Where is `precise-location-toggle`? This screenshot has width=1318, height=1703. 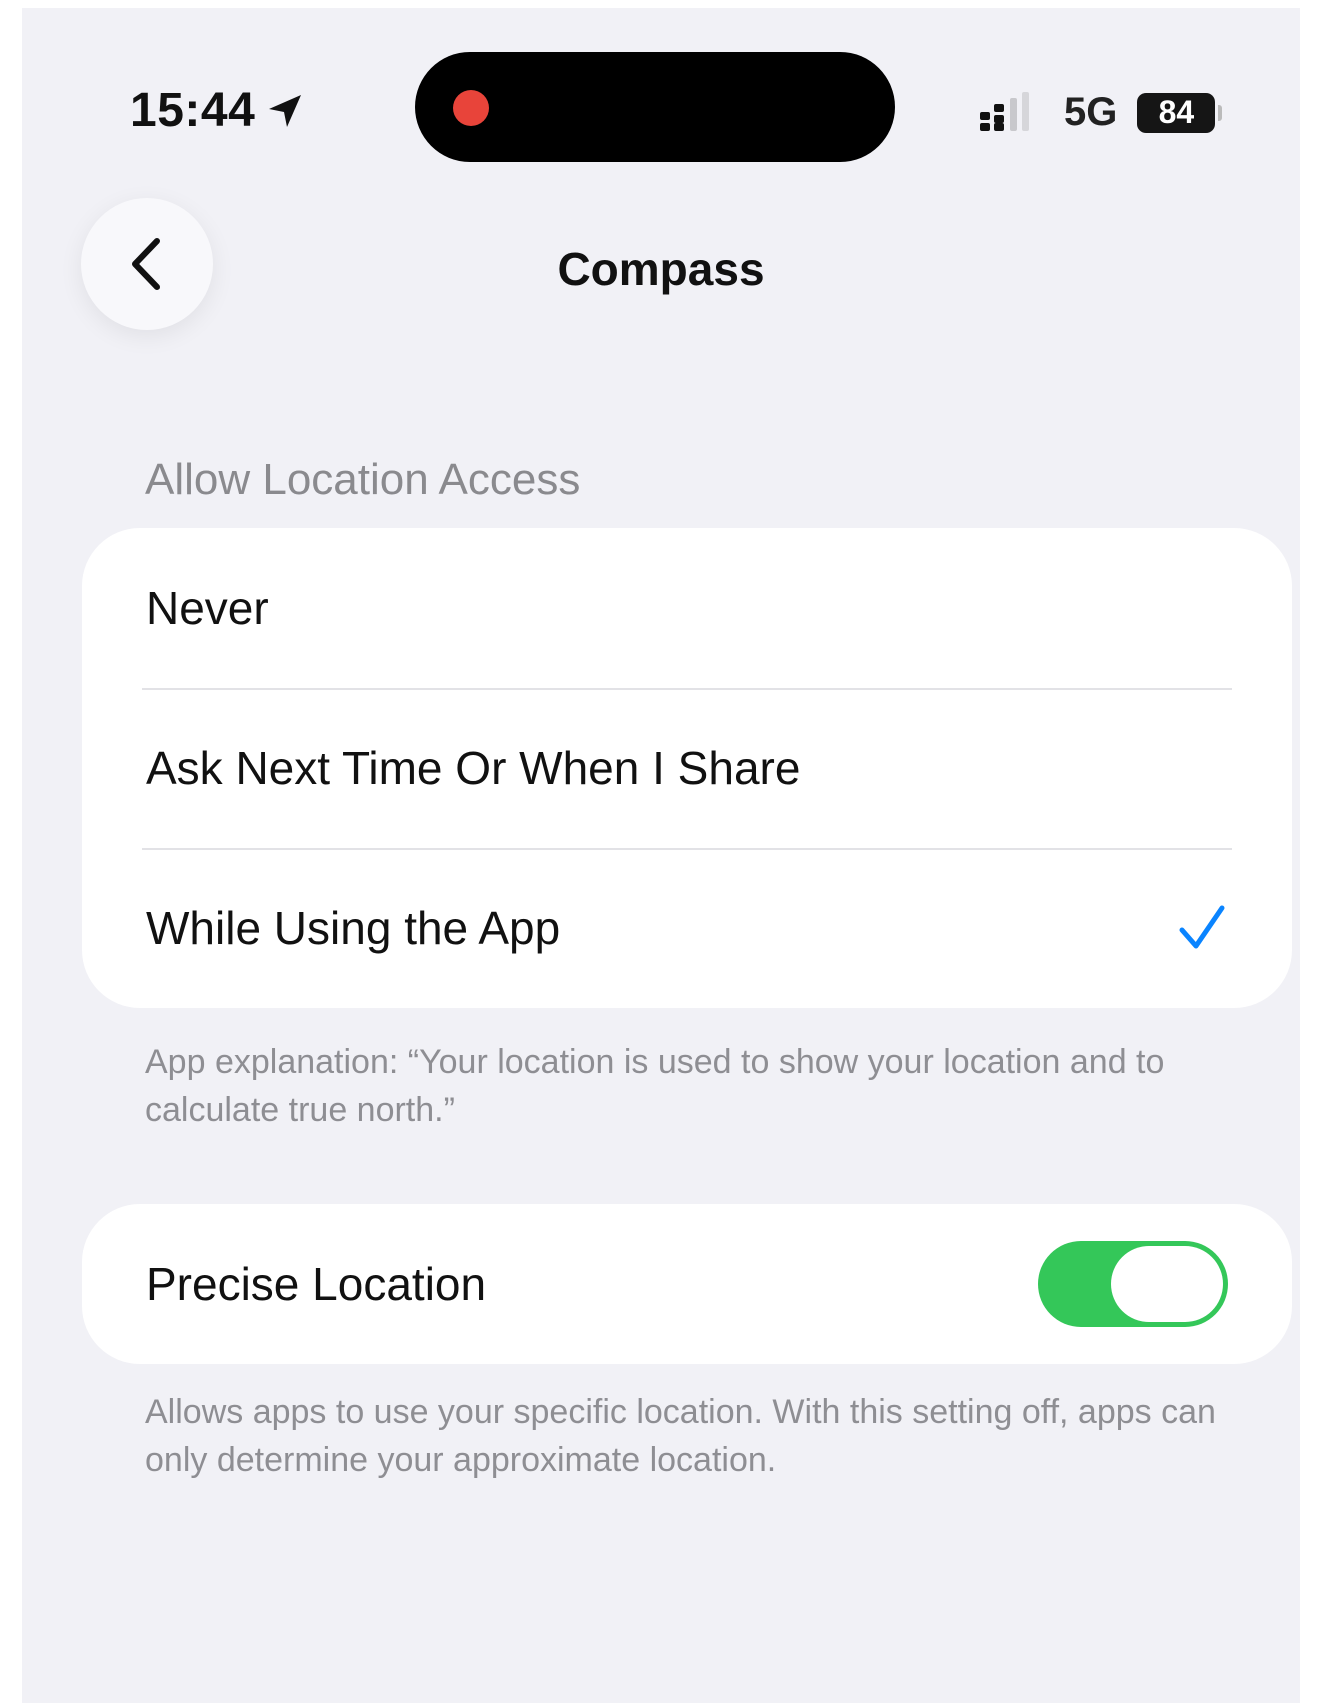
precise-location-toggle is located at coordinates (1133, 1284).